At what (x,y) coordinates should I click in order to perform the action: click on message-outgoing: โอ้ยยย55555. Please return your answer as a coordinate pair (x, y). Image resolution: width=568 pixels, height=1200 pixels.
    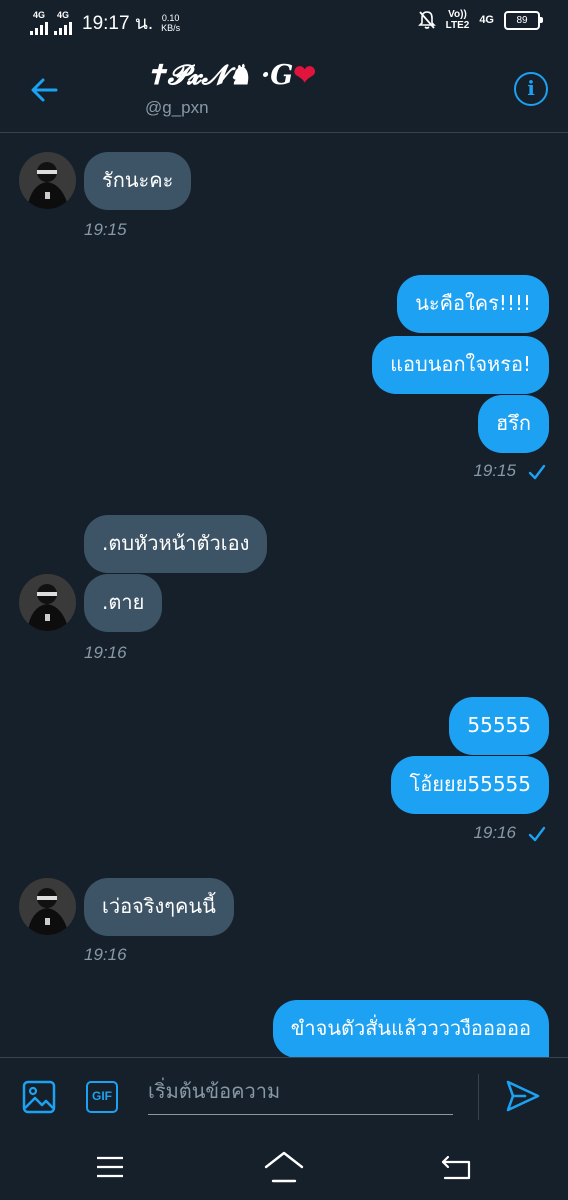
    Looking at the image, I should click on (470, 785).